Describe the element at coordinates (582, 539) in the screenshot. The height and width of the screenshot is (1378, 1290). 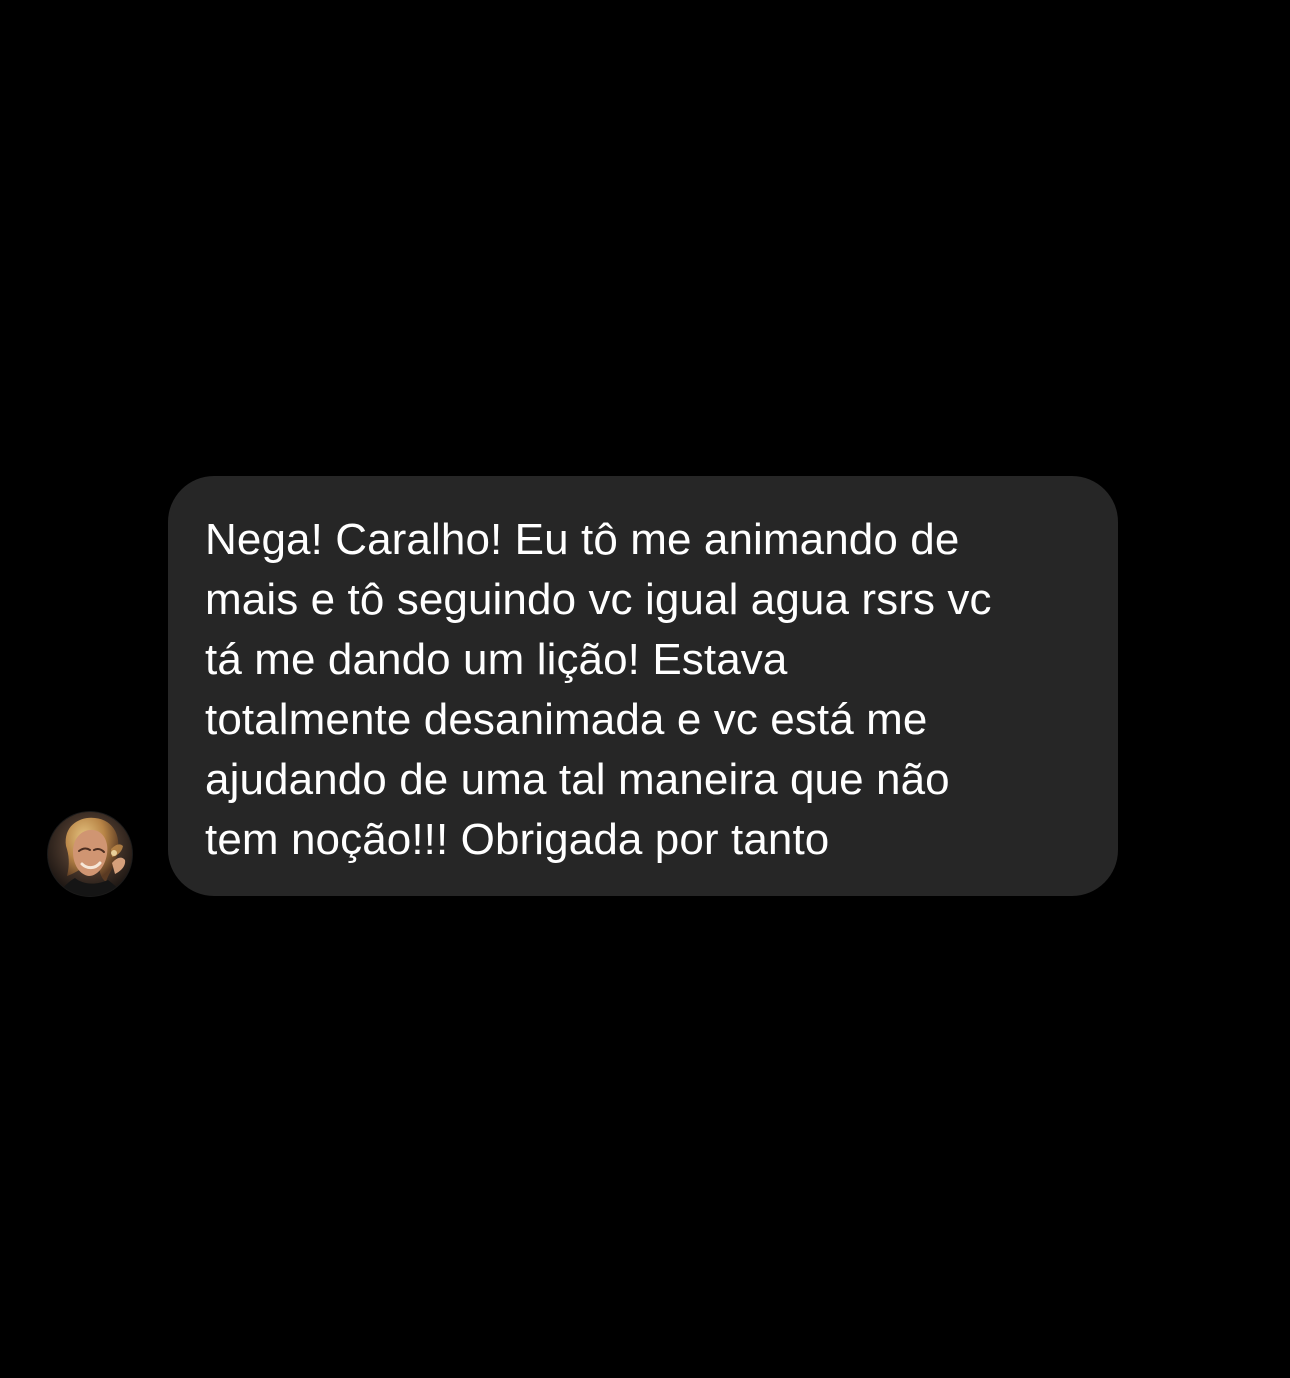
I see `message-line: Nega! Caralho! Eu tô me animando de` at that location.